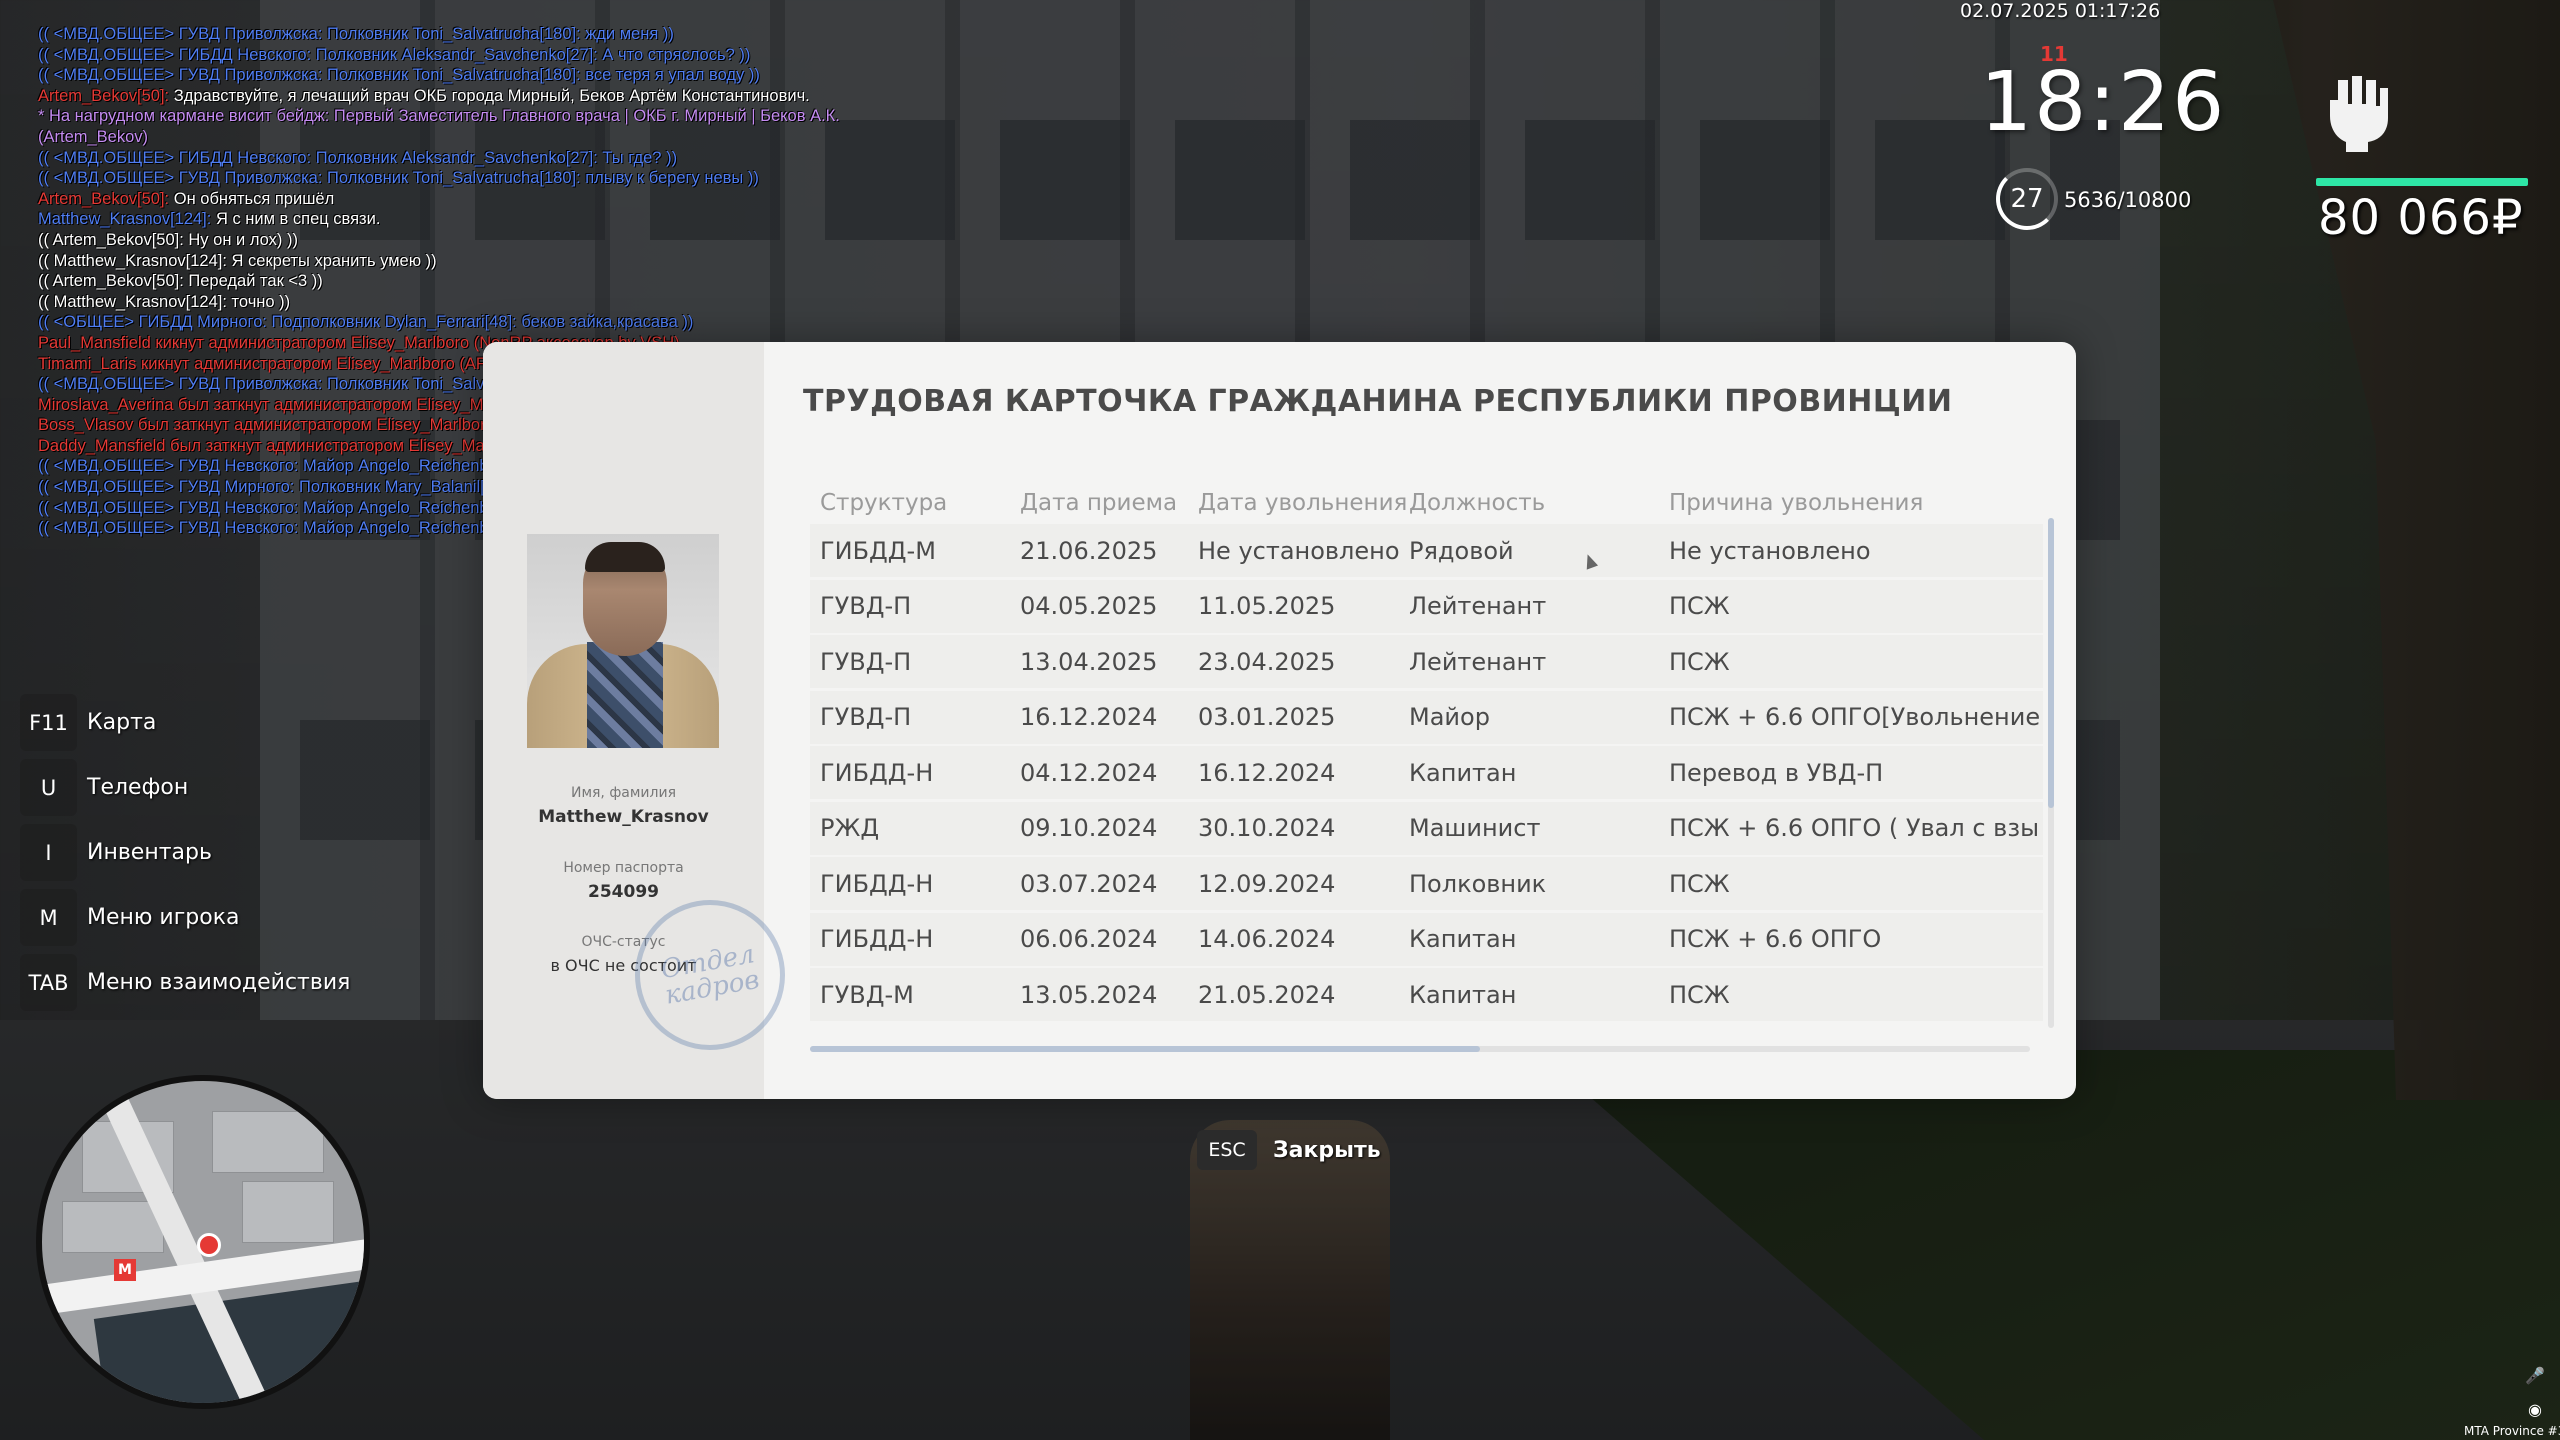  Describe the element at coordinates (168, 239) in the screenshot. I see `chat-line: (( Artem_Bekov[50]: Ну он и лох) ))` at that location.